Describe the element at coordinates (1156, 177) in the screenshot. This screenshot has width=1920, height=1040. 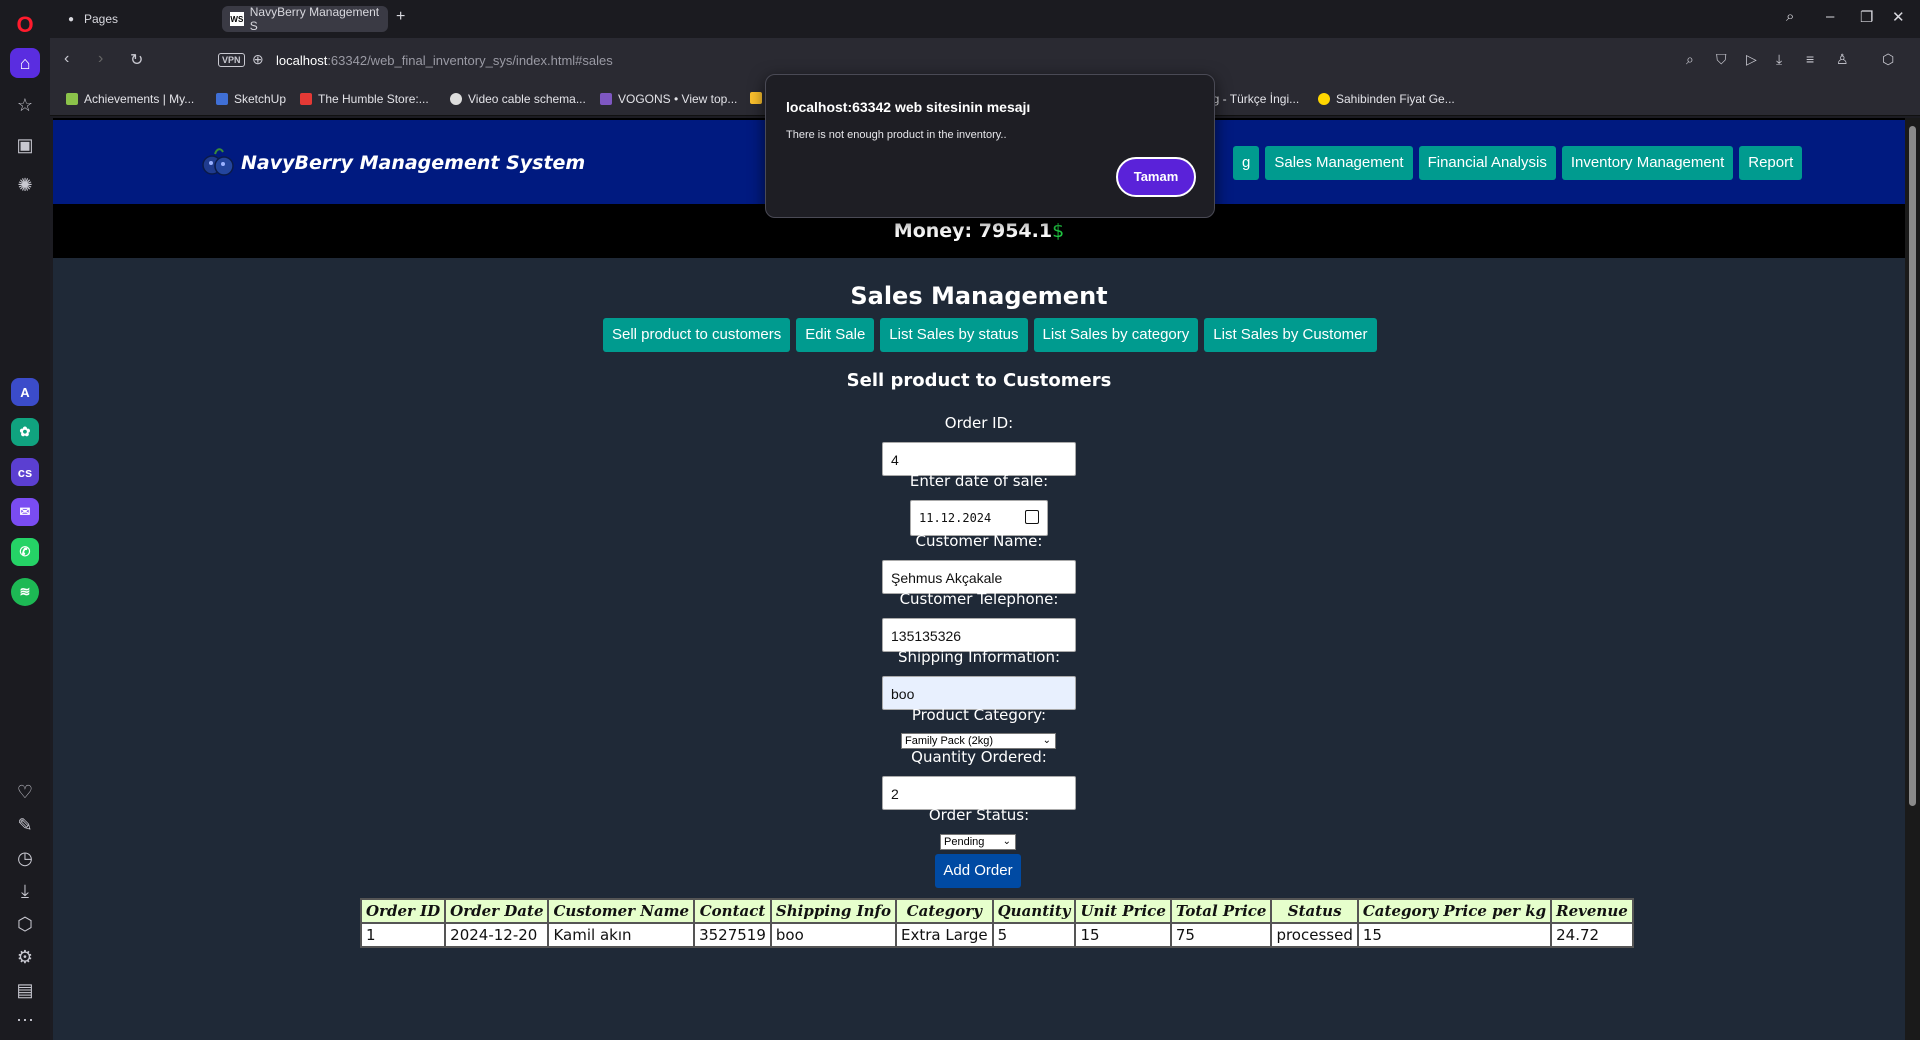
I see `dialog-ok-button: Tamam` at that location.